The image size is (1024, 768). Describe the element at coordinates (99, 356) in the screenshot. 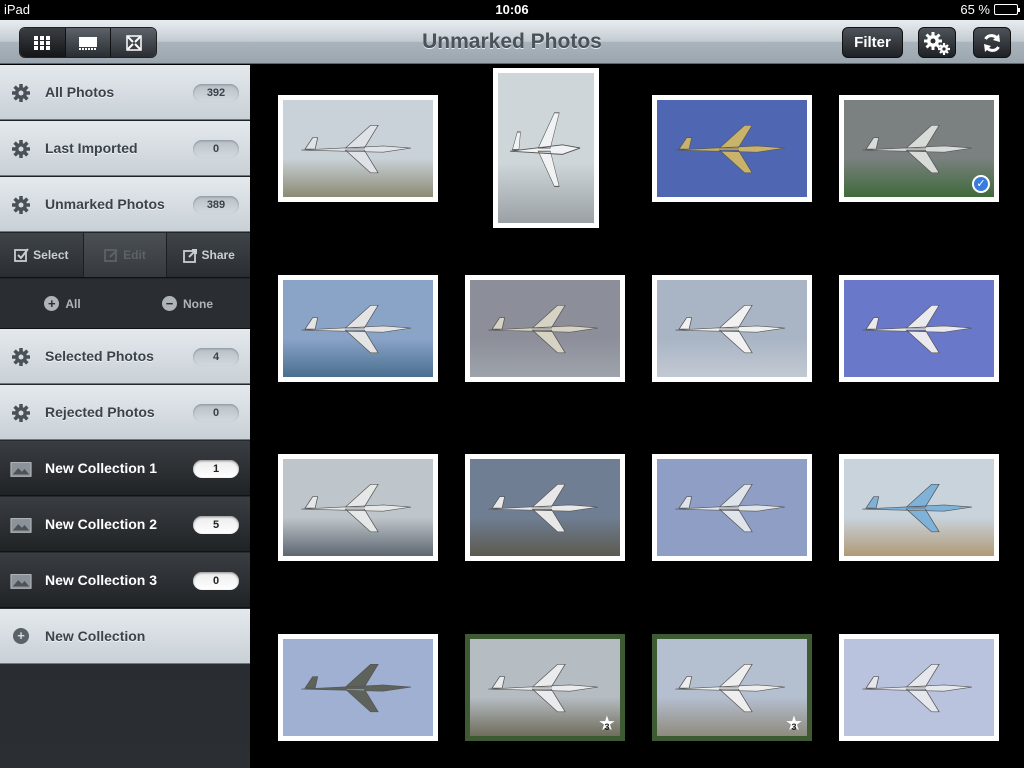

I see `sidebar-item-label: Selected Photos` at that location.